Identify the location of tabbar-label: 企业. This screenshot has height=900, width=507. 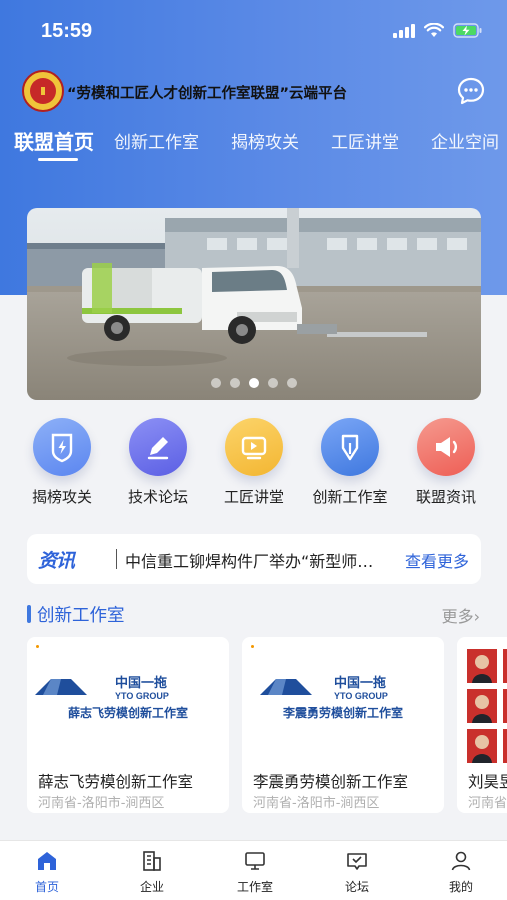
(151, 887).